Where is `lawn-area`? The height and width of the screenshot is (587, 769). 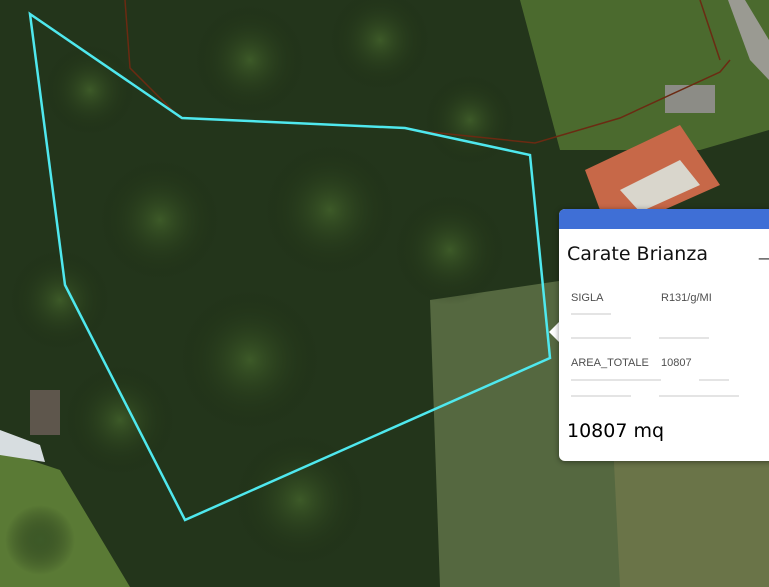
lawn-area is located at coordinates (644, 75).